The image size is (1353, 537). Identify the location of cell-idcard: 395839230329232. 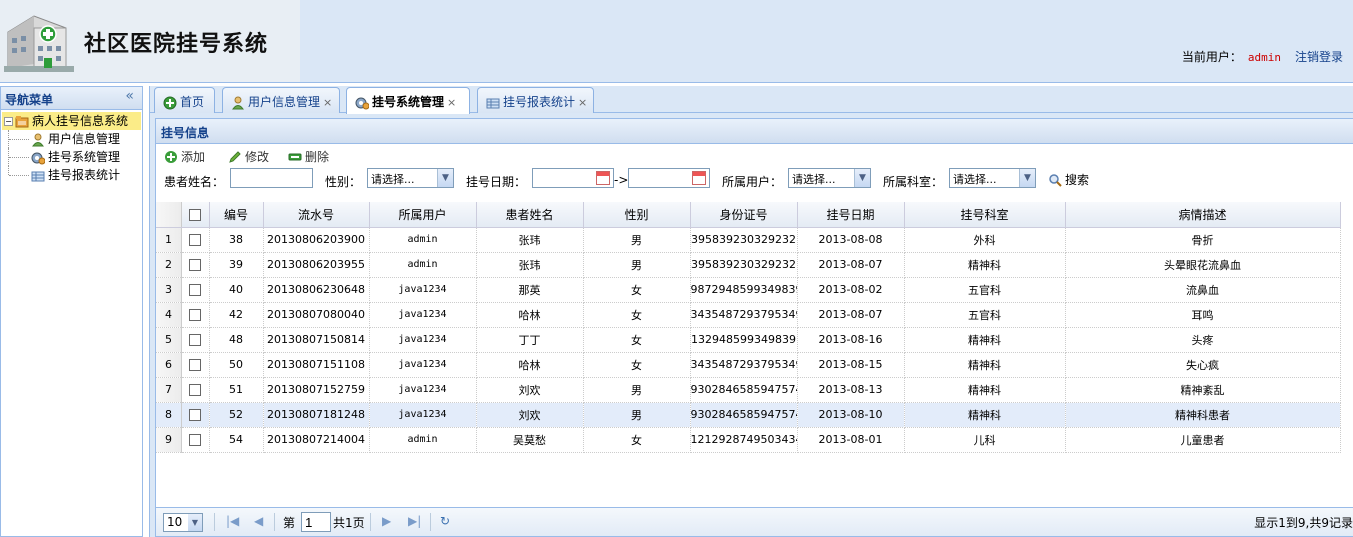
(744, 240).